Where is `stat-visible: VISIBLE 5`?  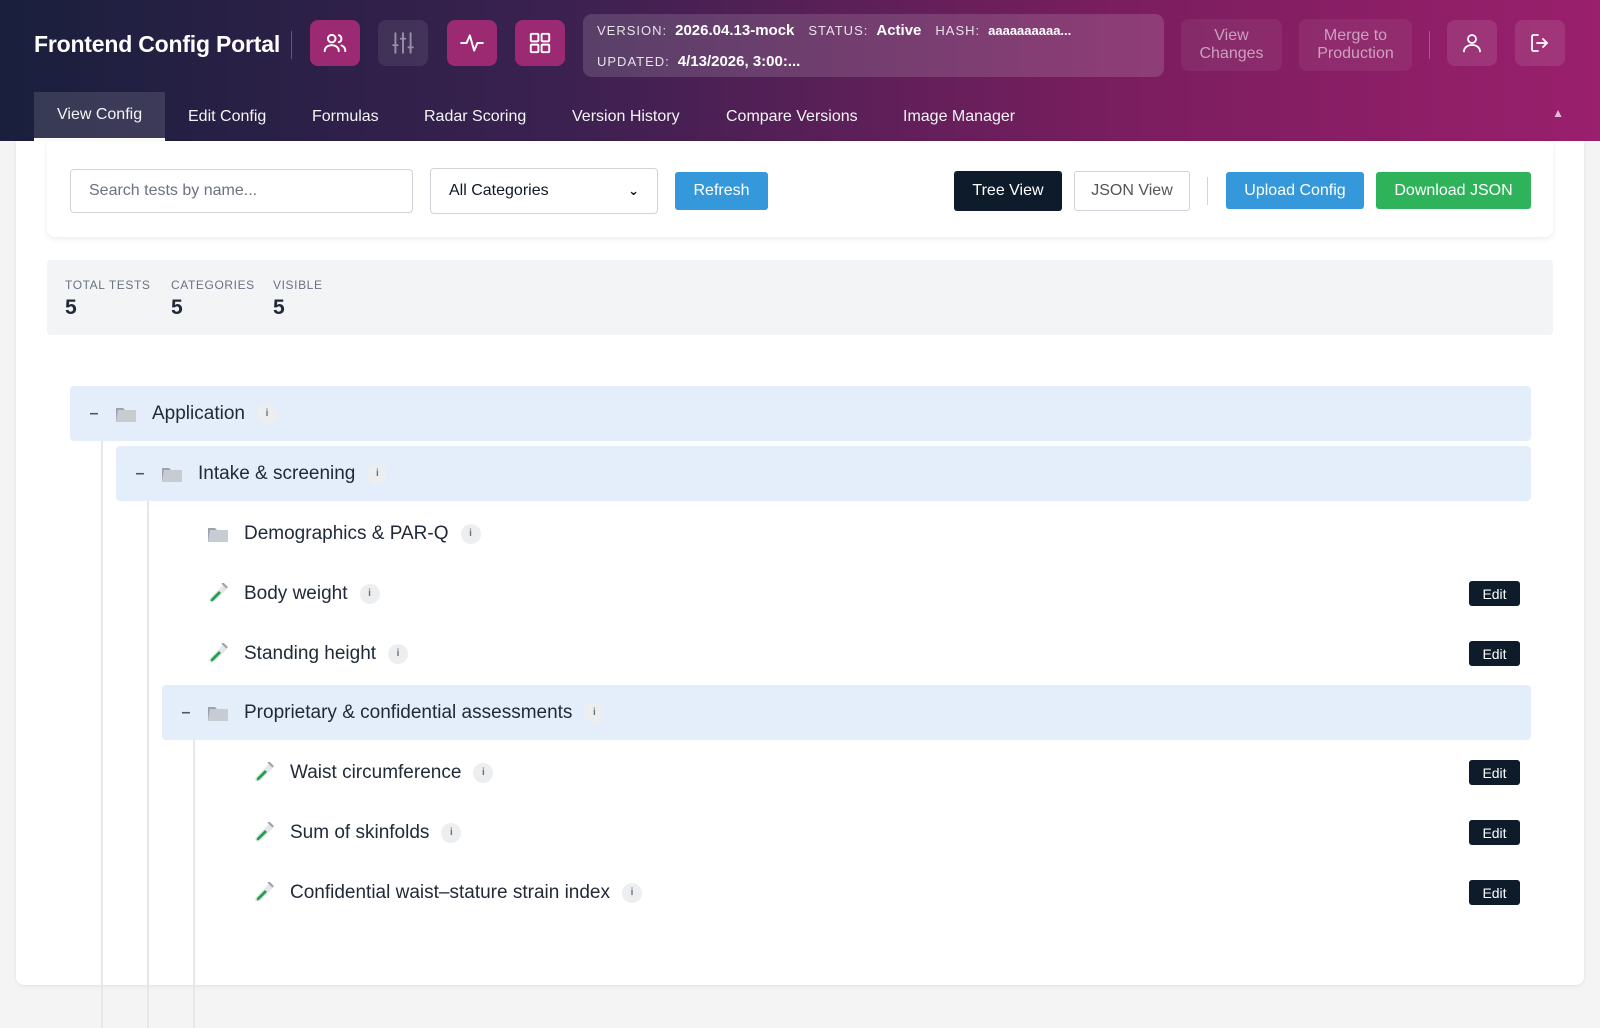 stat-visible: VISIBLE 5 is located at coordinates (298, 299).